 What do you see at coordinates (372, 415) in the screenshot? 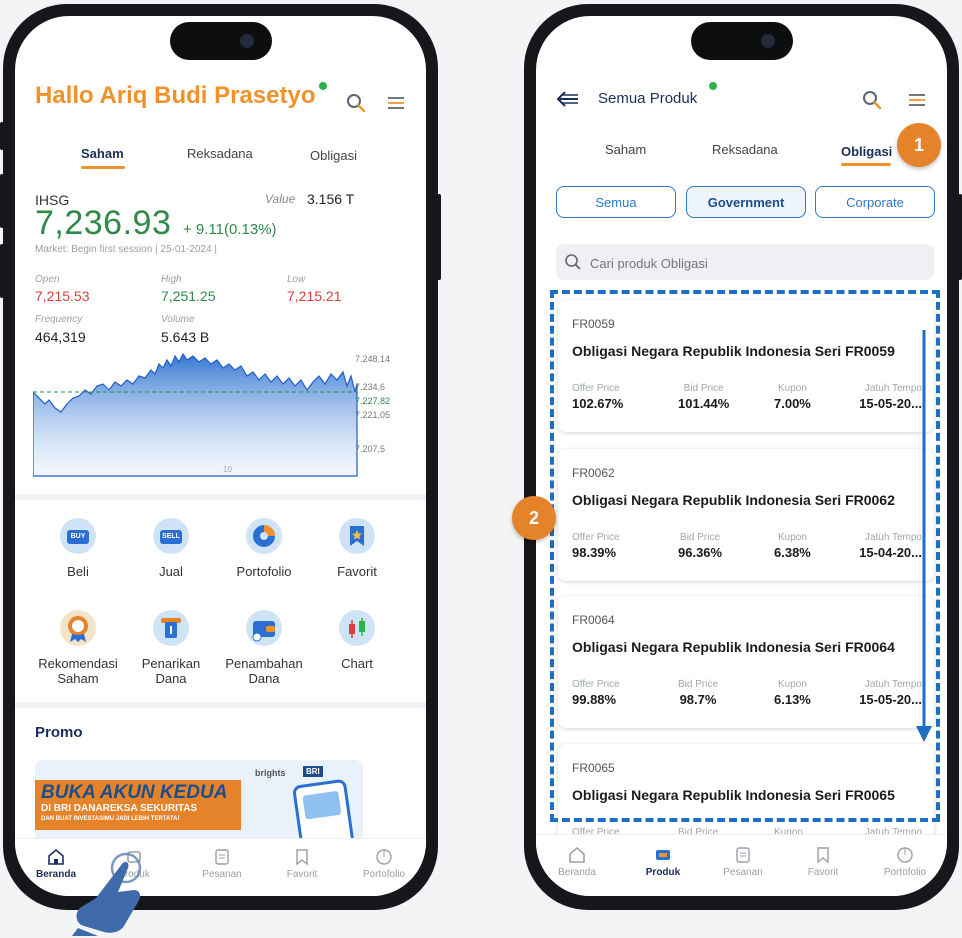
I see `chart-tick-3: 7.221,05` at bounding box center [372, 415].